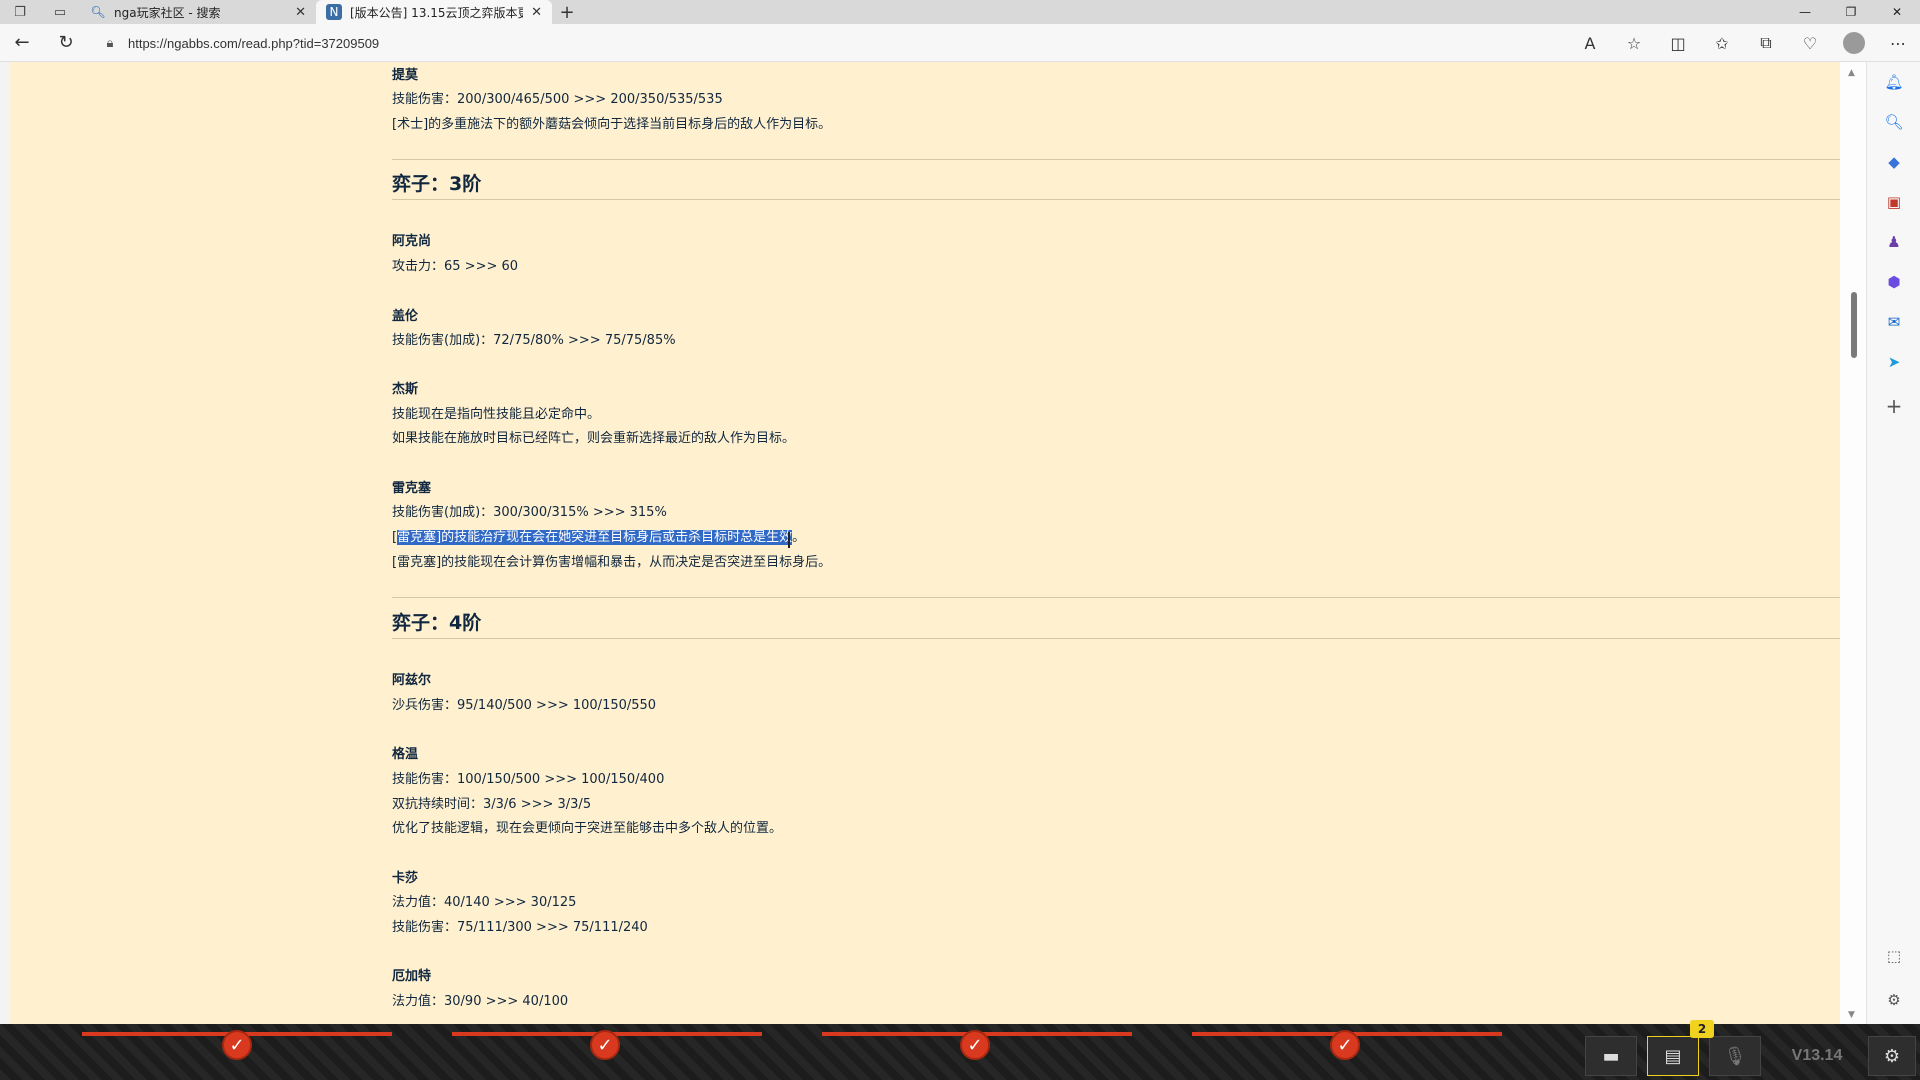 This screenshot has width=1920, height=1080. I want to click on more-menu-icon: ⋯, so click(1898, 43).